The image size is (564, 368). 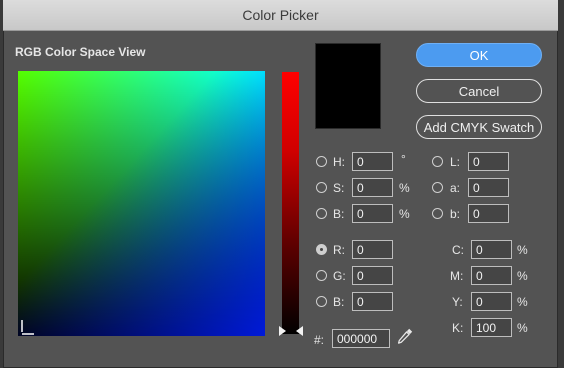 I want to click on b-lab-label: b:, so click(x=455, y=214).